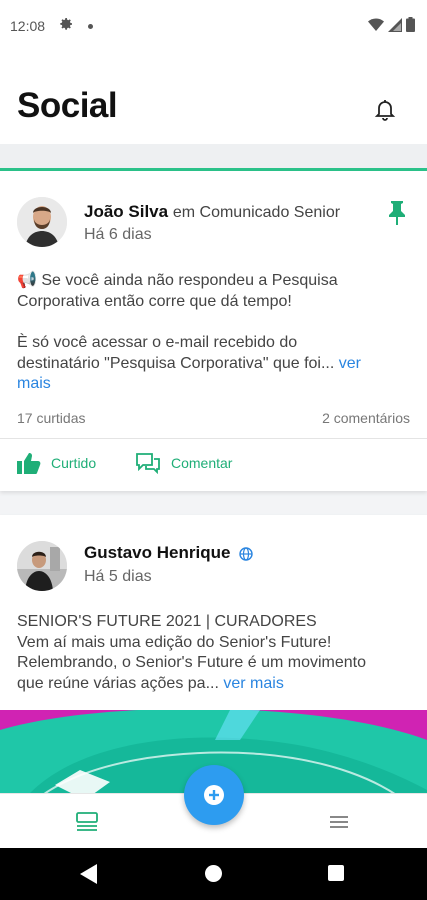 The height and width of the screenshot is (900, 427). I want to click on see-more-link: mais, so click(214, 384).